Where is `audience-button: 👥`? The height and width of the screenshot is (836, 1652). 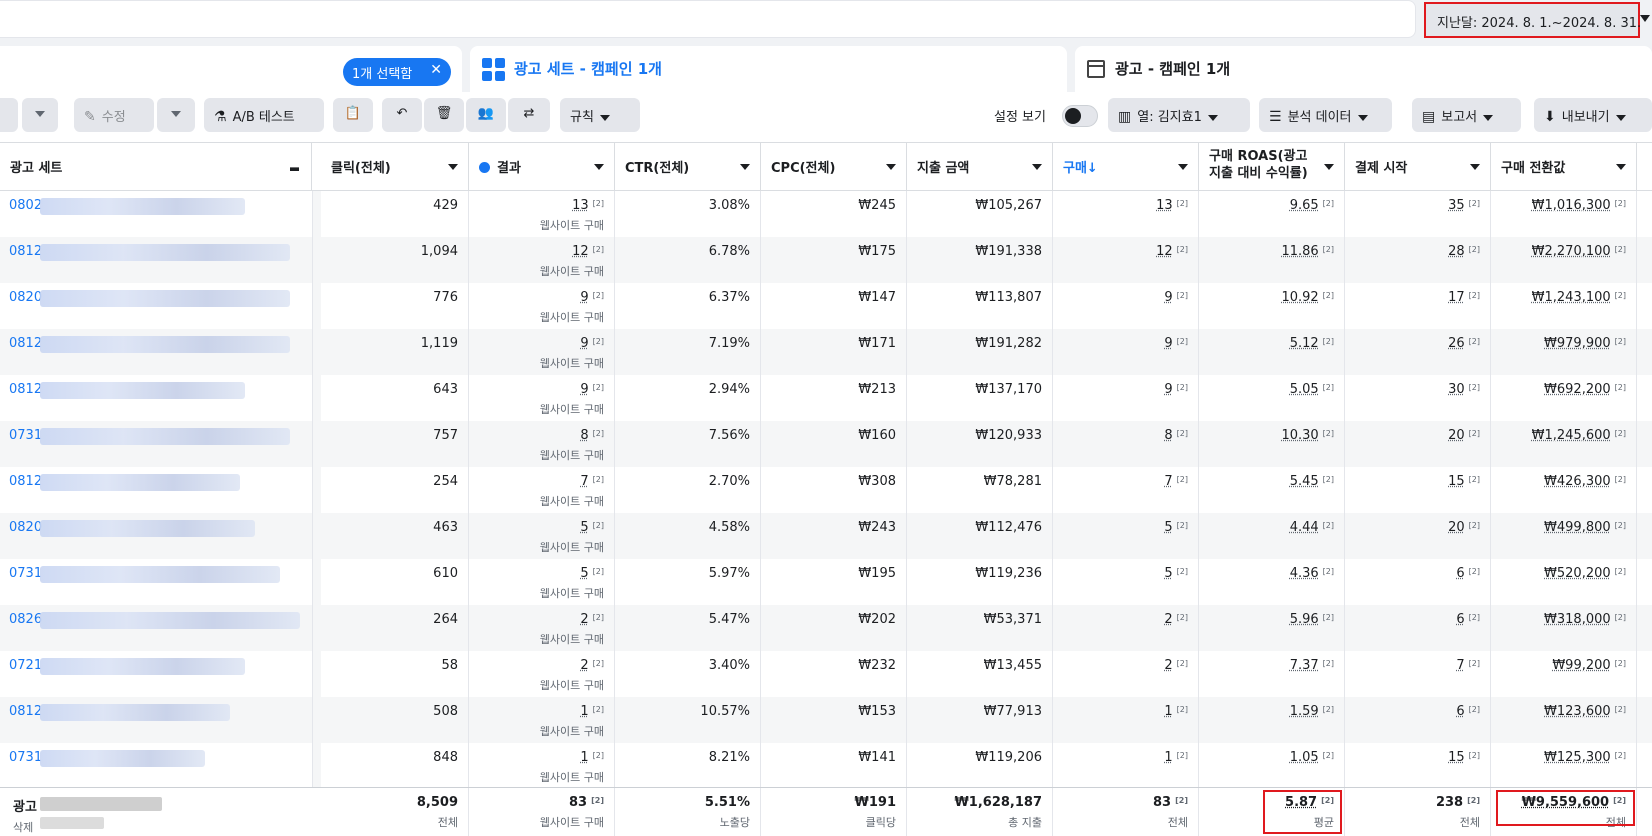
audience-button: 👥 is located at coordinates (486, 115).